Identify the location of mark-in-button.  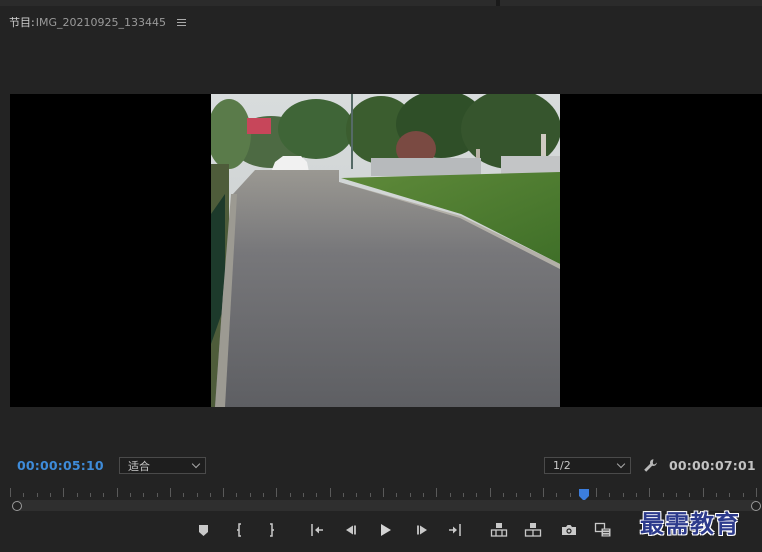
(240, 530).